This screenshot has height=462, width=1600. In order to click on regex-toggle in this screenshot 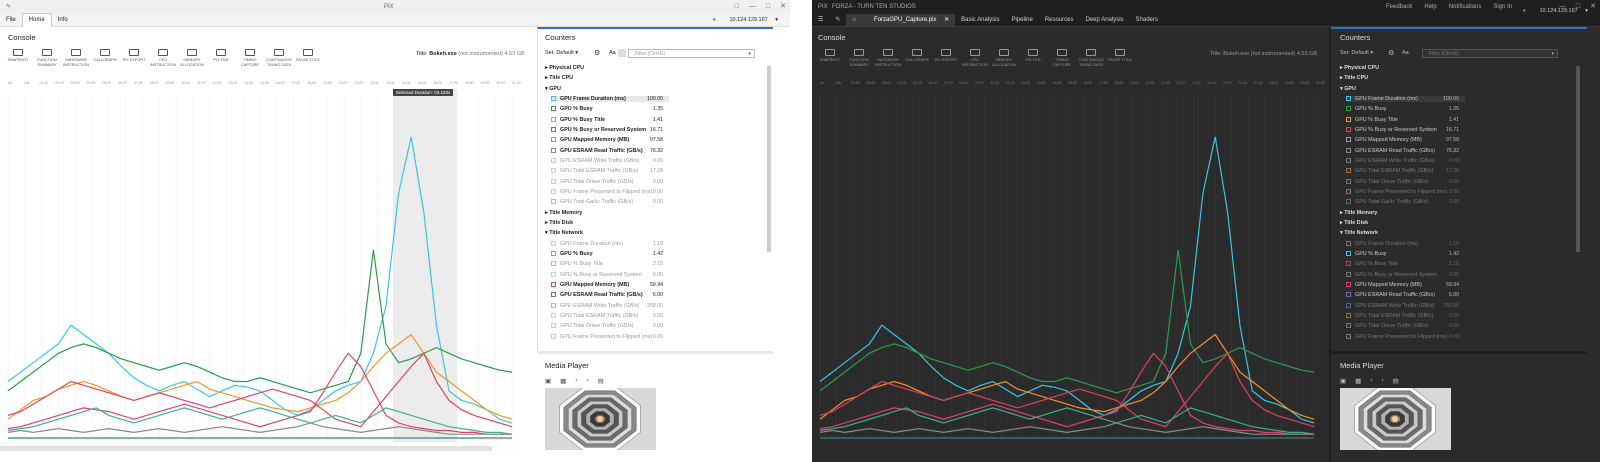, I will do `click(622, 53)`.